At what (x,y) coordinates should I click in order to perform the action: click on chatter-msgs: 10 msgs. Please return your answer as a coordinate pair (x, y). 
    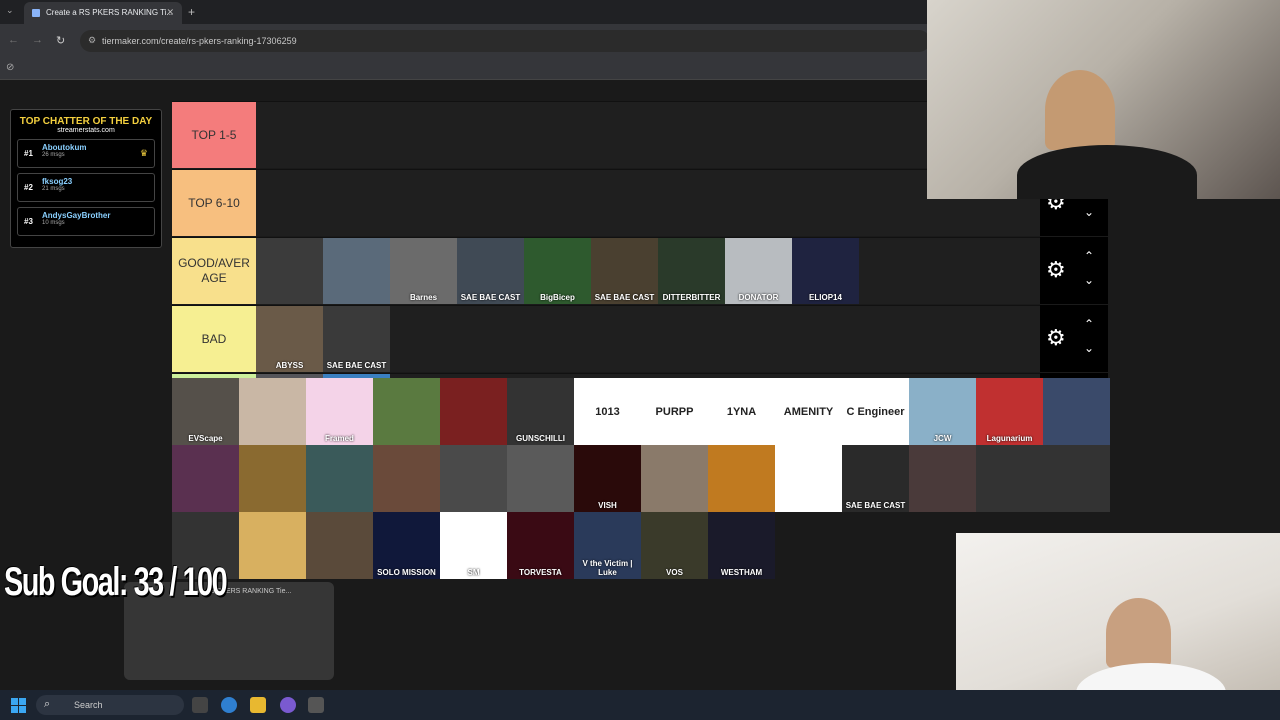
    Looking at the image, I should click on (53, 223).